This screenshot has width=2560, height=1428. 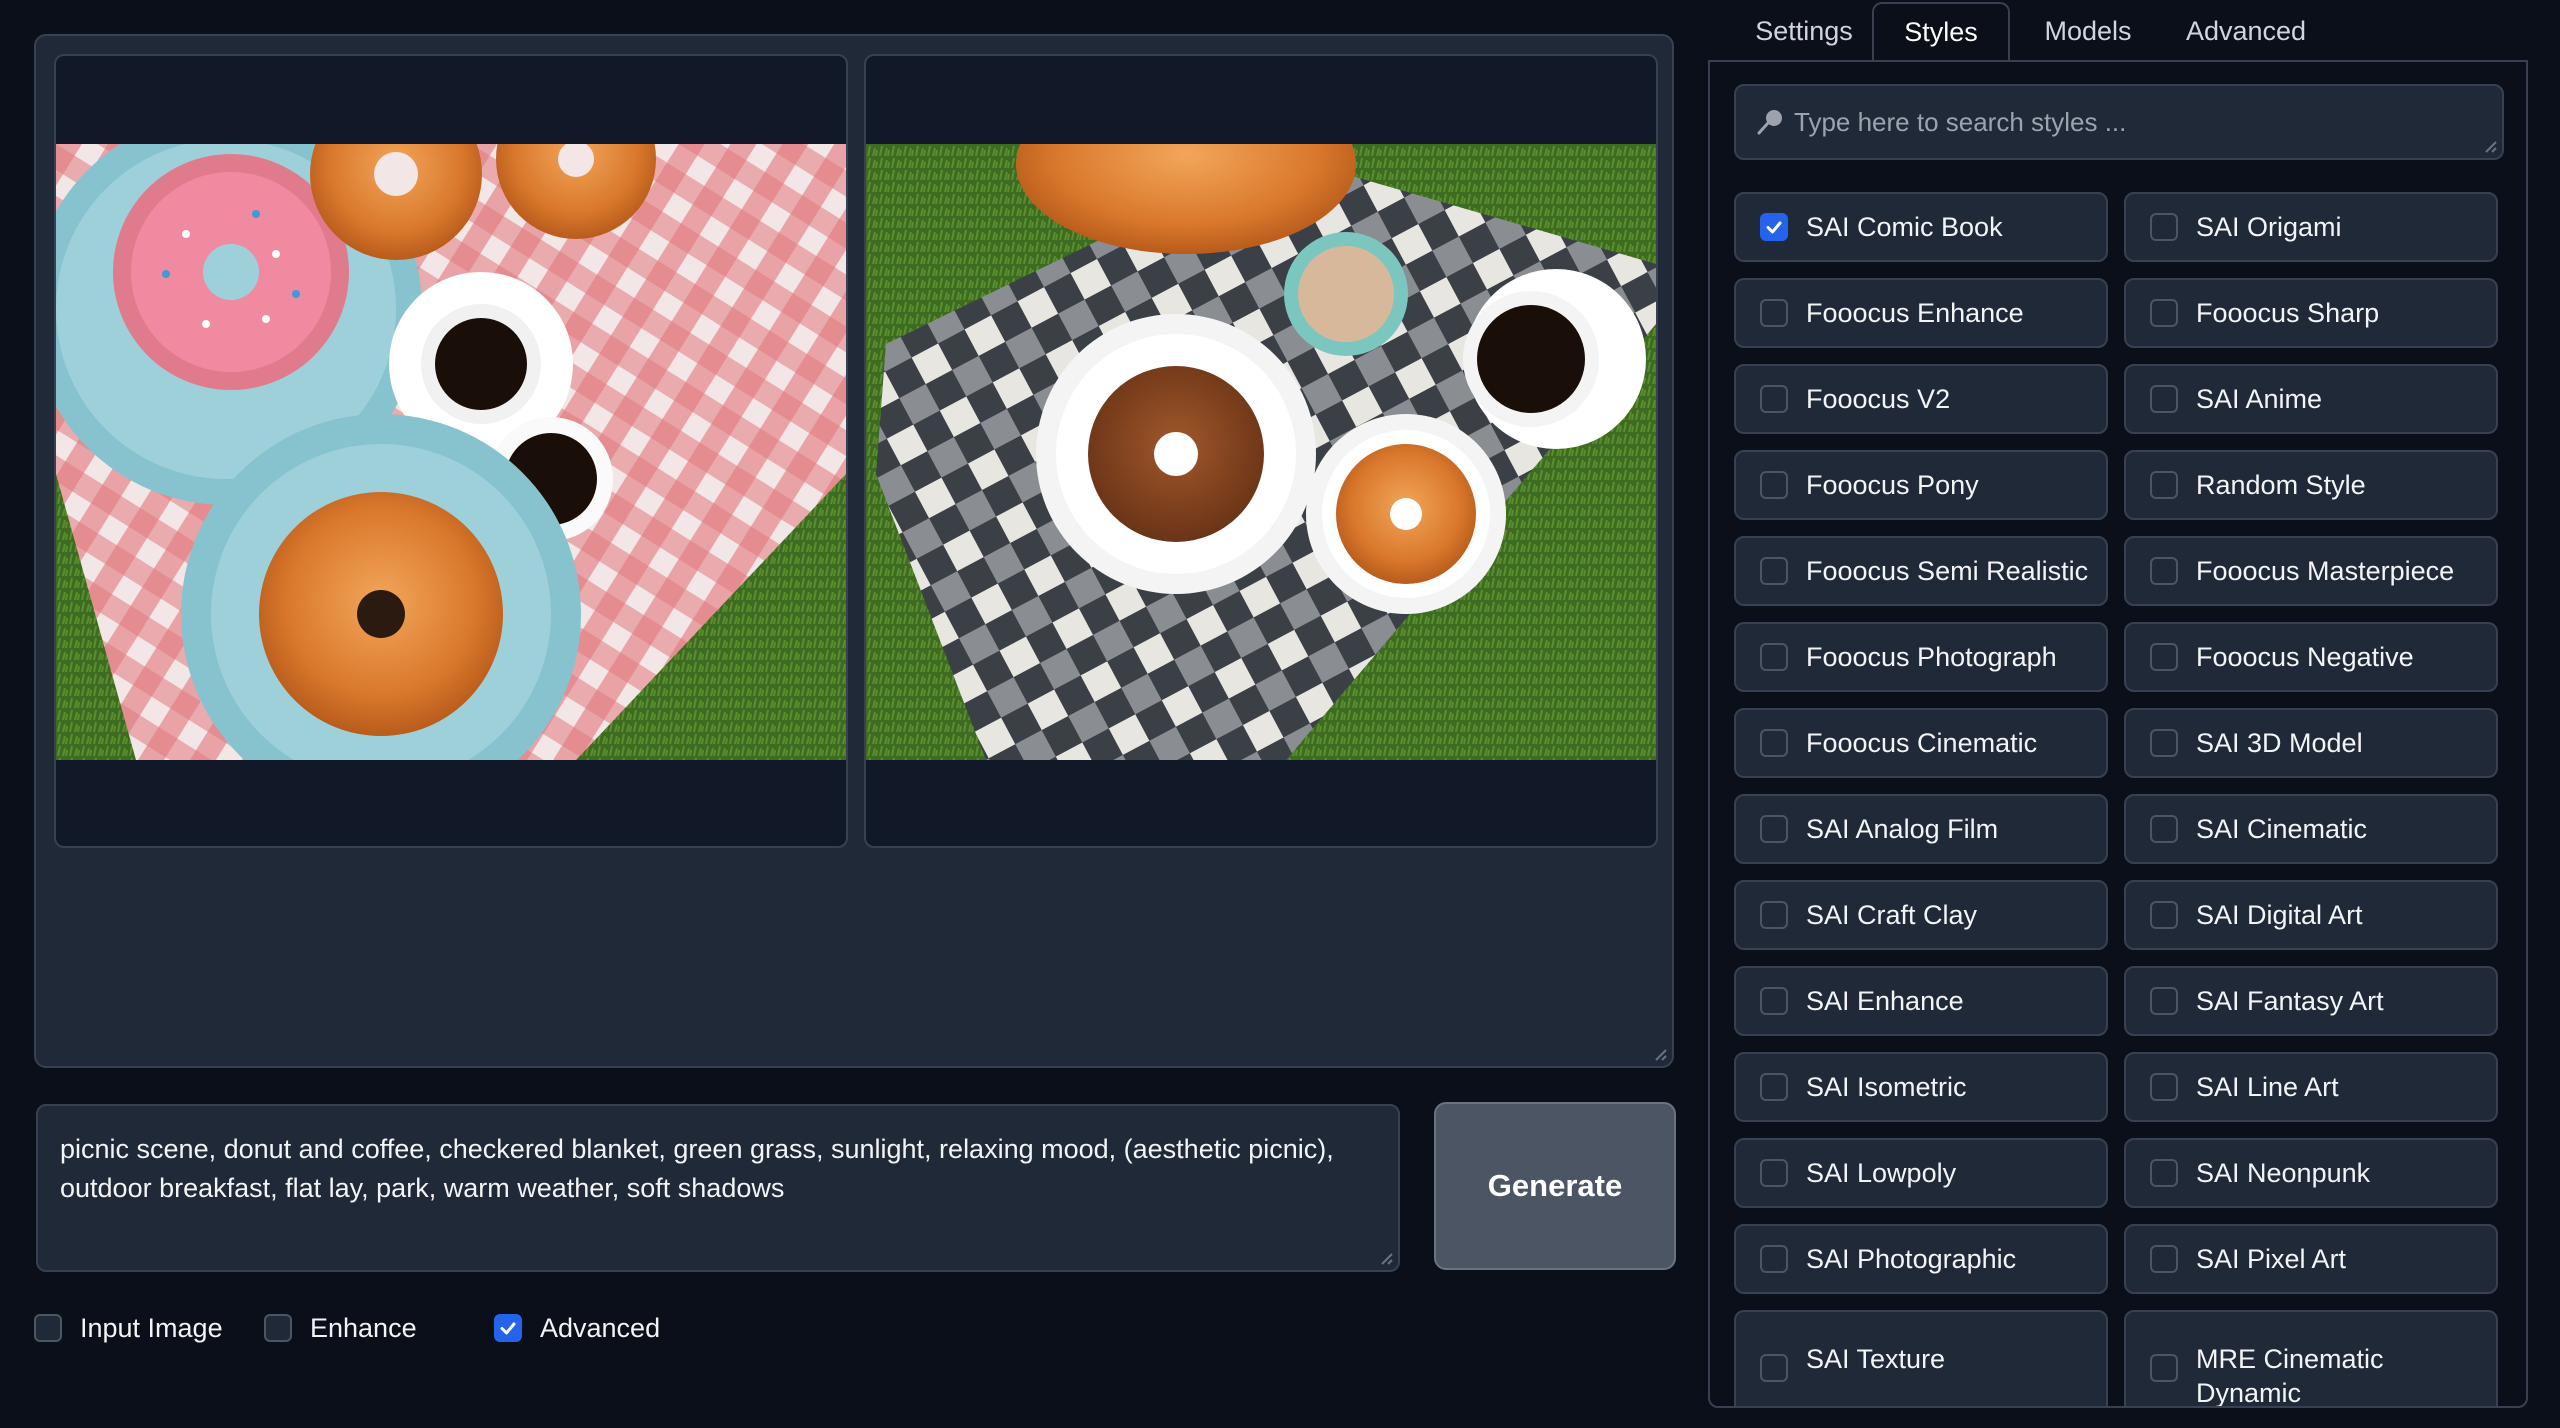 What do you see at coordinates (1904, 227) in the screenshot?
I see `style-label: SAI Comic Book` at bounding box center [1904, 227].